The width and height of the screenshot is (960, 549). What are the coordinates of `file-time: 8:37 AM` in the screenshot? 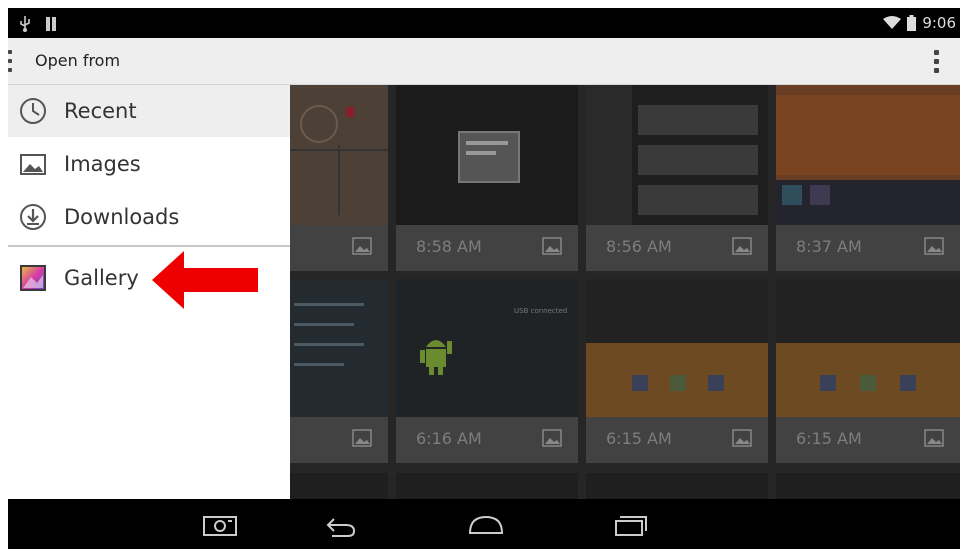 It's located at (829, 246).